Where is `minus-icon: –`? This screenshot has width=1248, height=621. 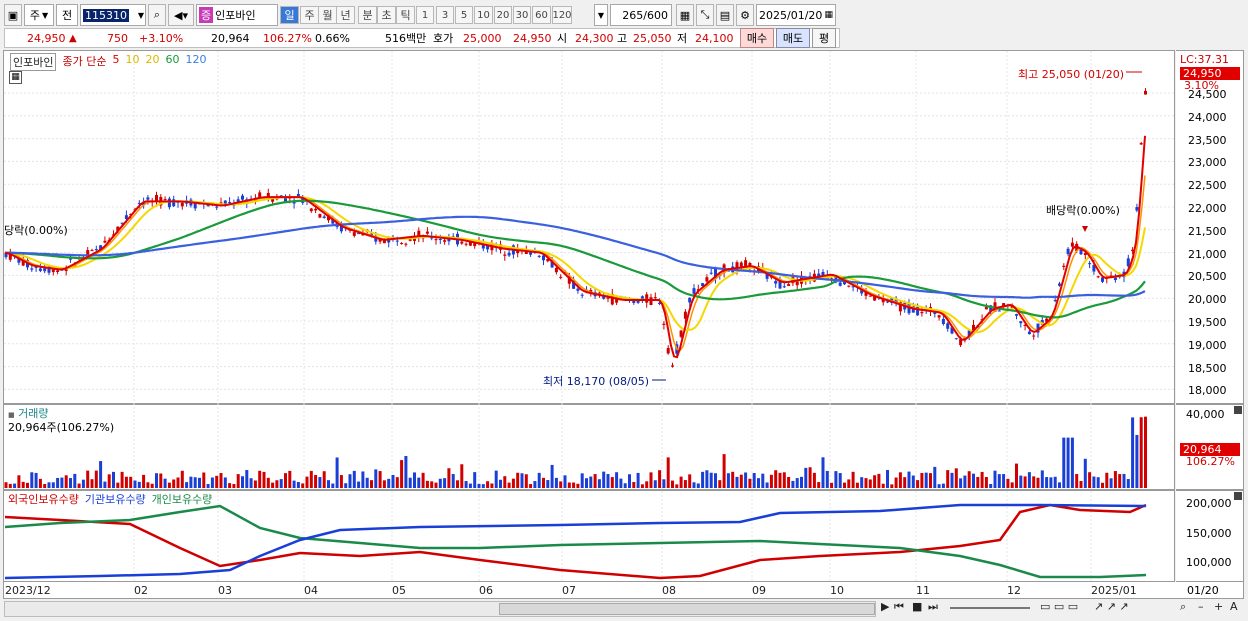
minus-icon: – is located at coordinates (1201, 606).